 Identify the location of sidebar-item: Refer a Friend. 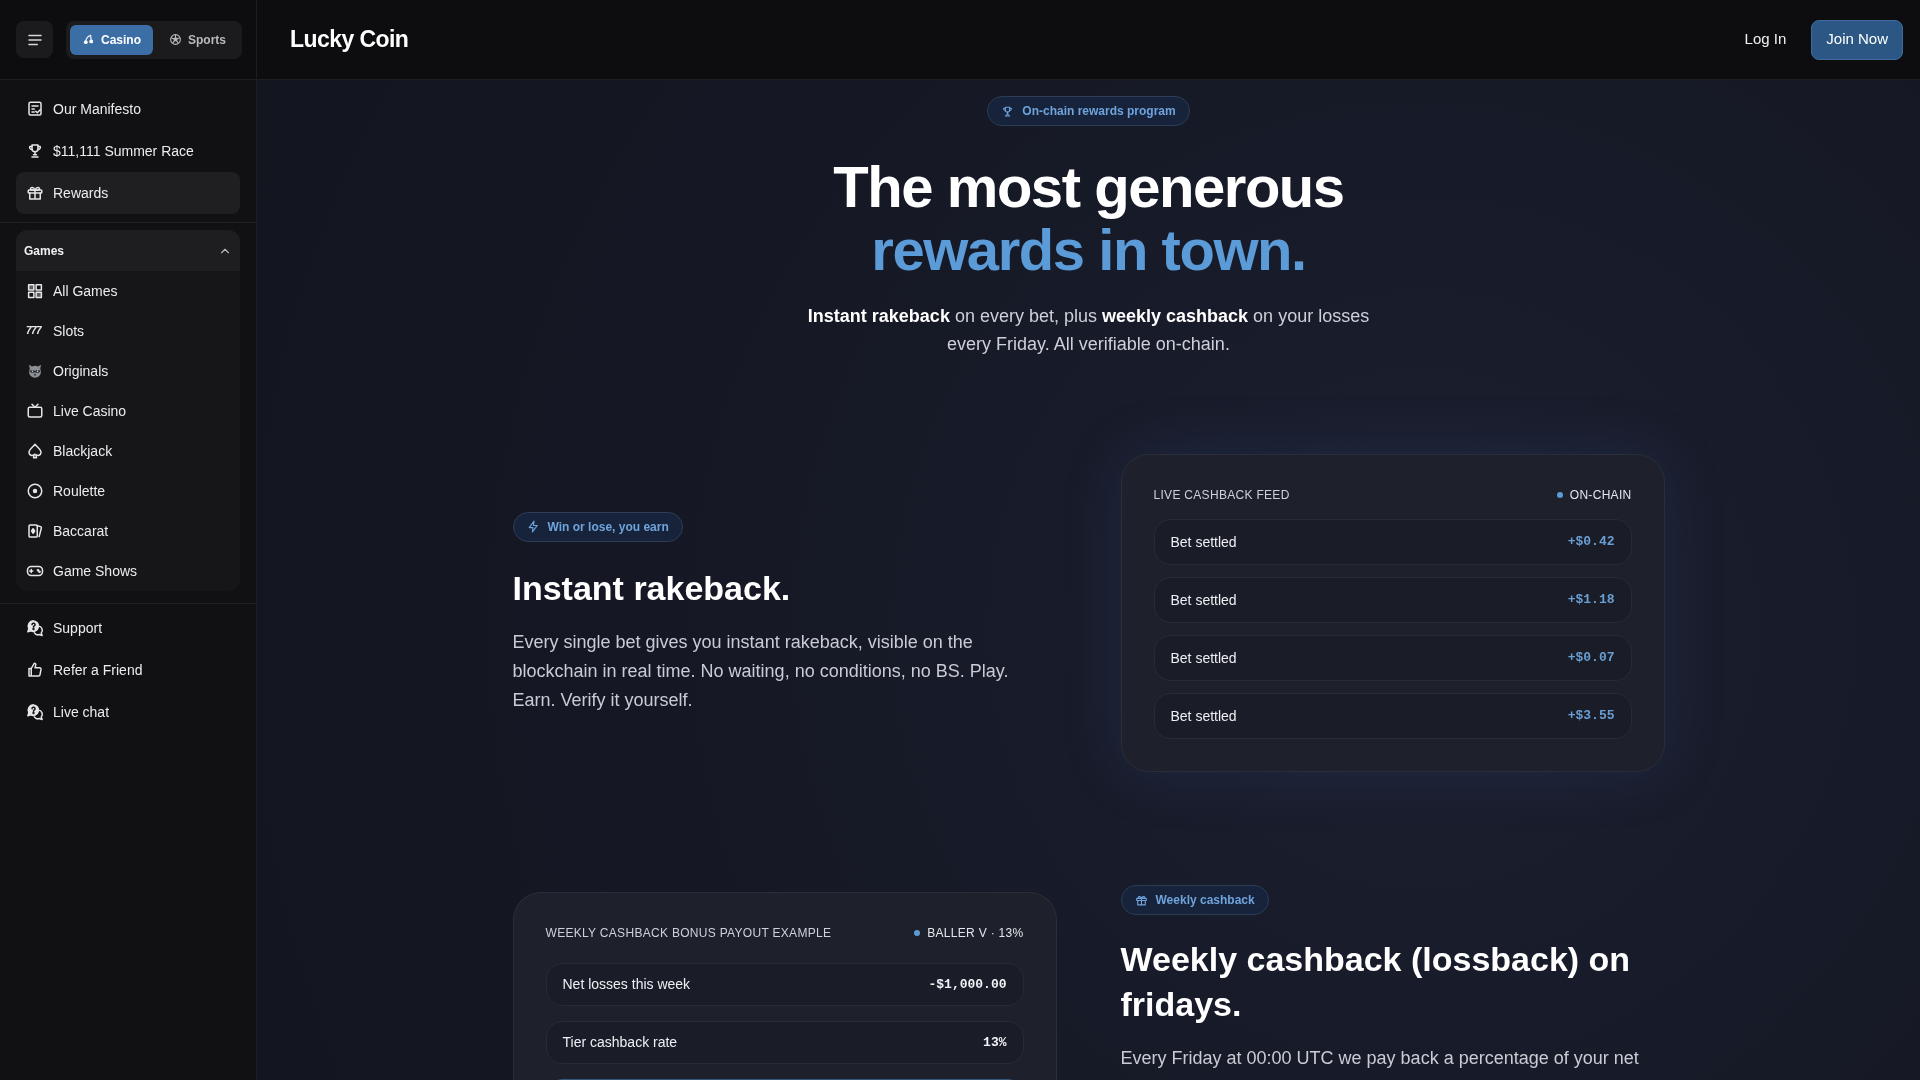
(128, 670).